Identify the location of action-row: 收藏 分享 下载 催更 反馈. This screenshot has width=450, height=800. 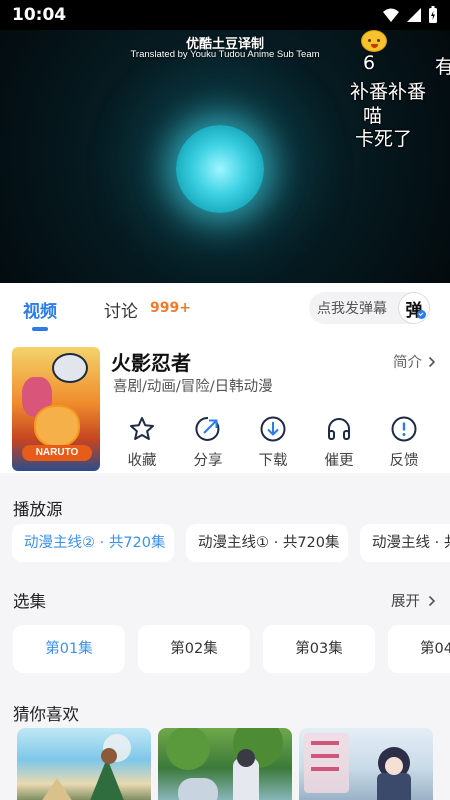
(275, 443).